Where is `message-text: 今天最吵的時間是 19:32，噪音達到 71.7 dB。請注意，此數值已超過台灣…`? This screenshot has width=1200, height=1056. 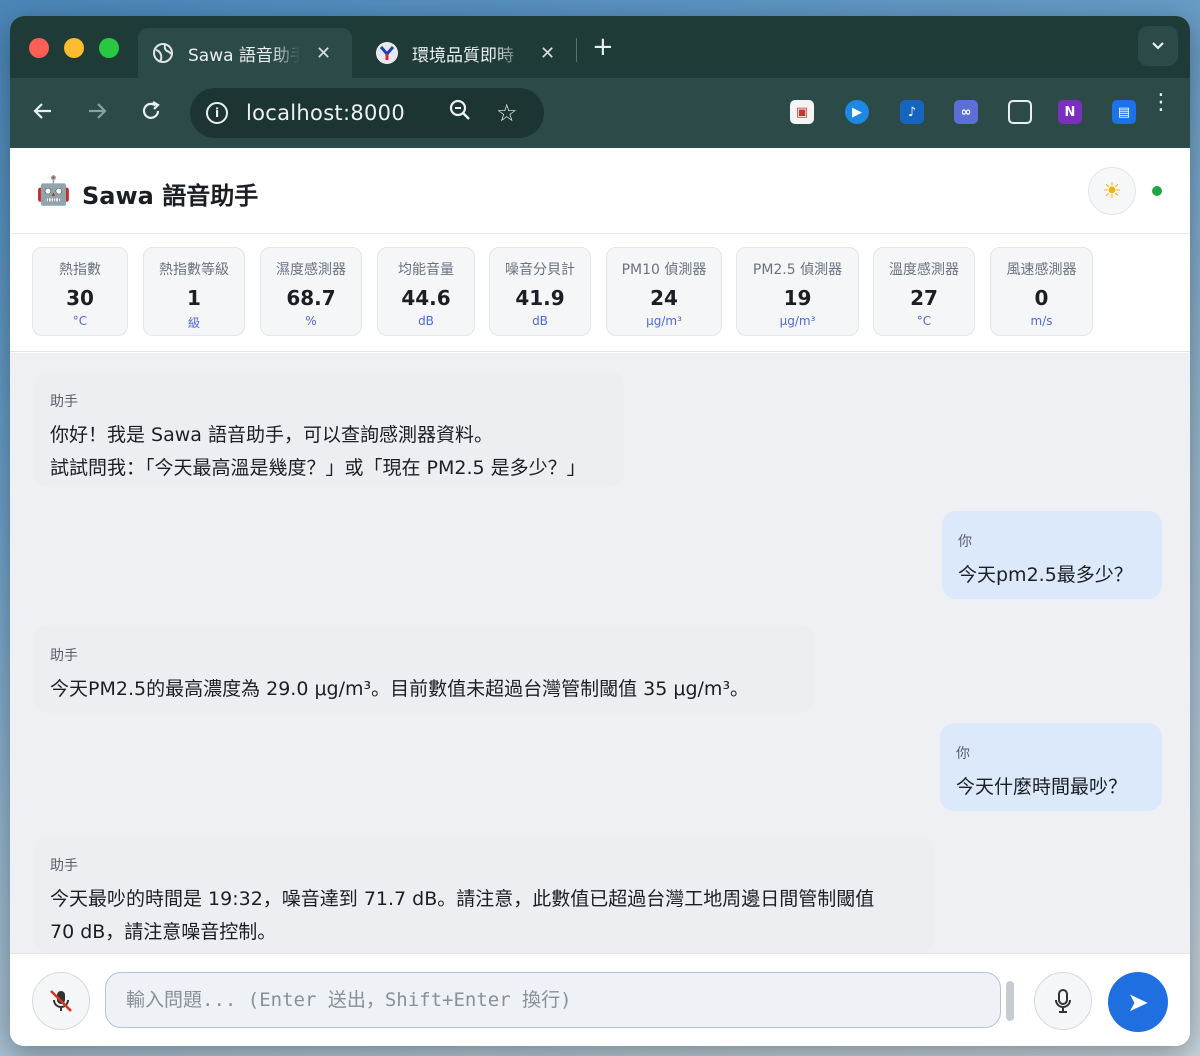
message-text: 今天最吵的時間是 19:32，噪音達到 71.7 dB。請注意，此數值已超過台灣… is located at coordinates (462, 915).